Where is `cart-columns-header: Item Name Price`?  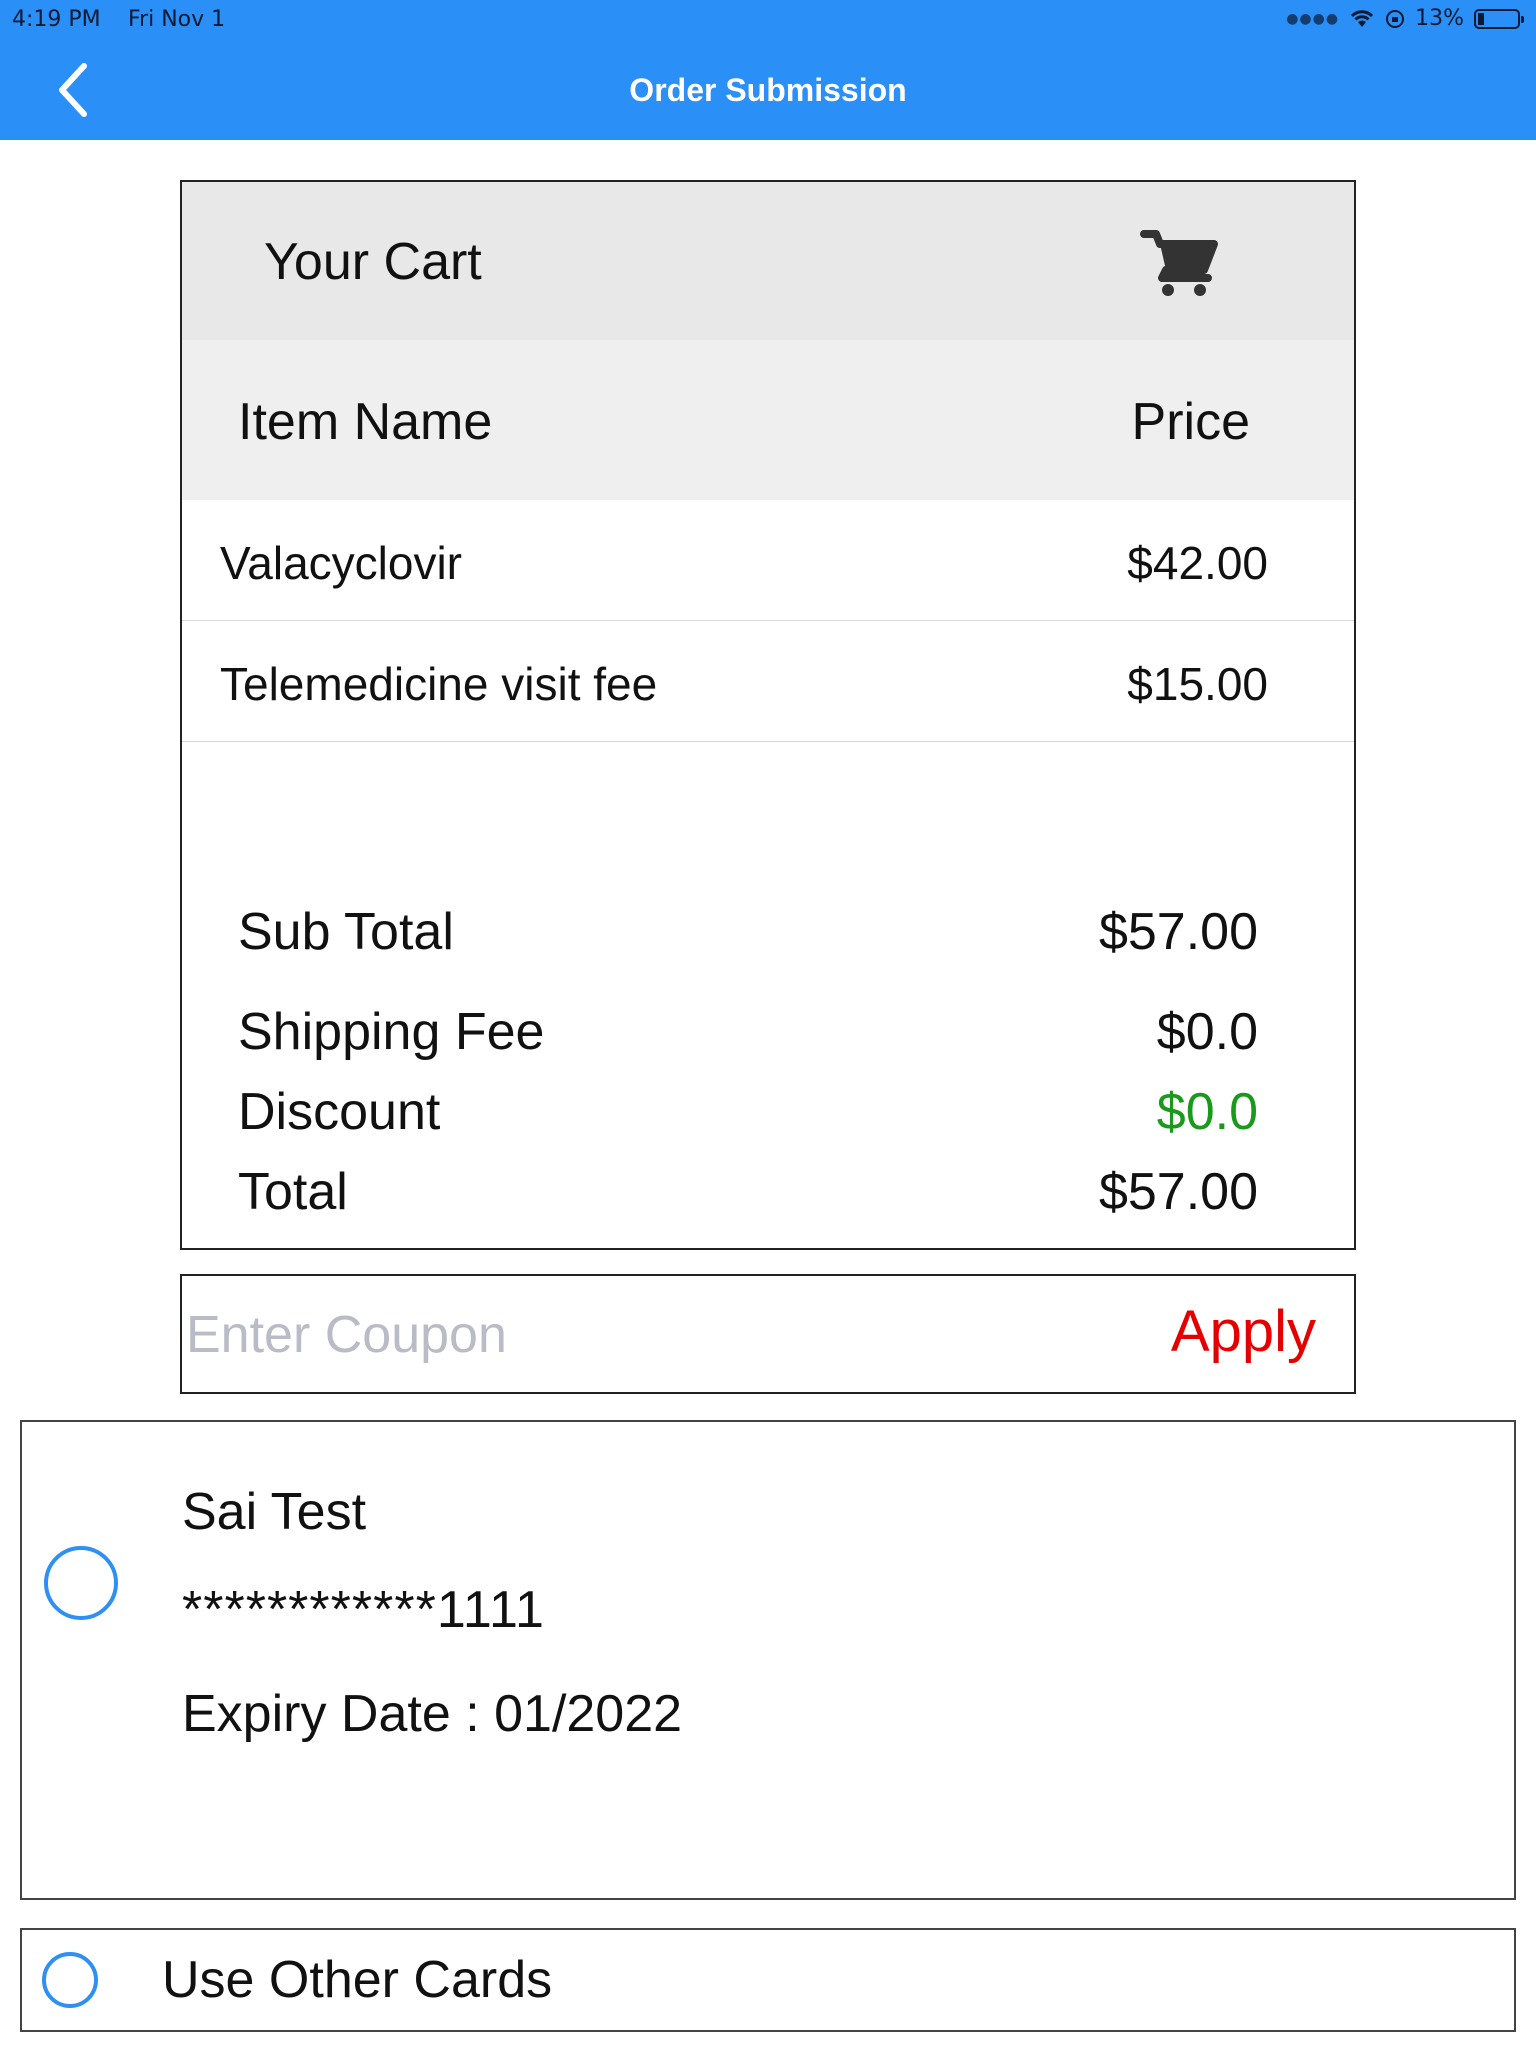 cart-columns-header: Item Name Price is located at coordinates (768, 420).